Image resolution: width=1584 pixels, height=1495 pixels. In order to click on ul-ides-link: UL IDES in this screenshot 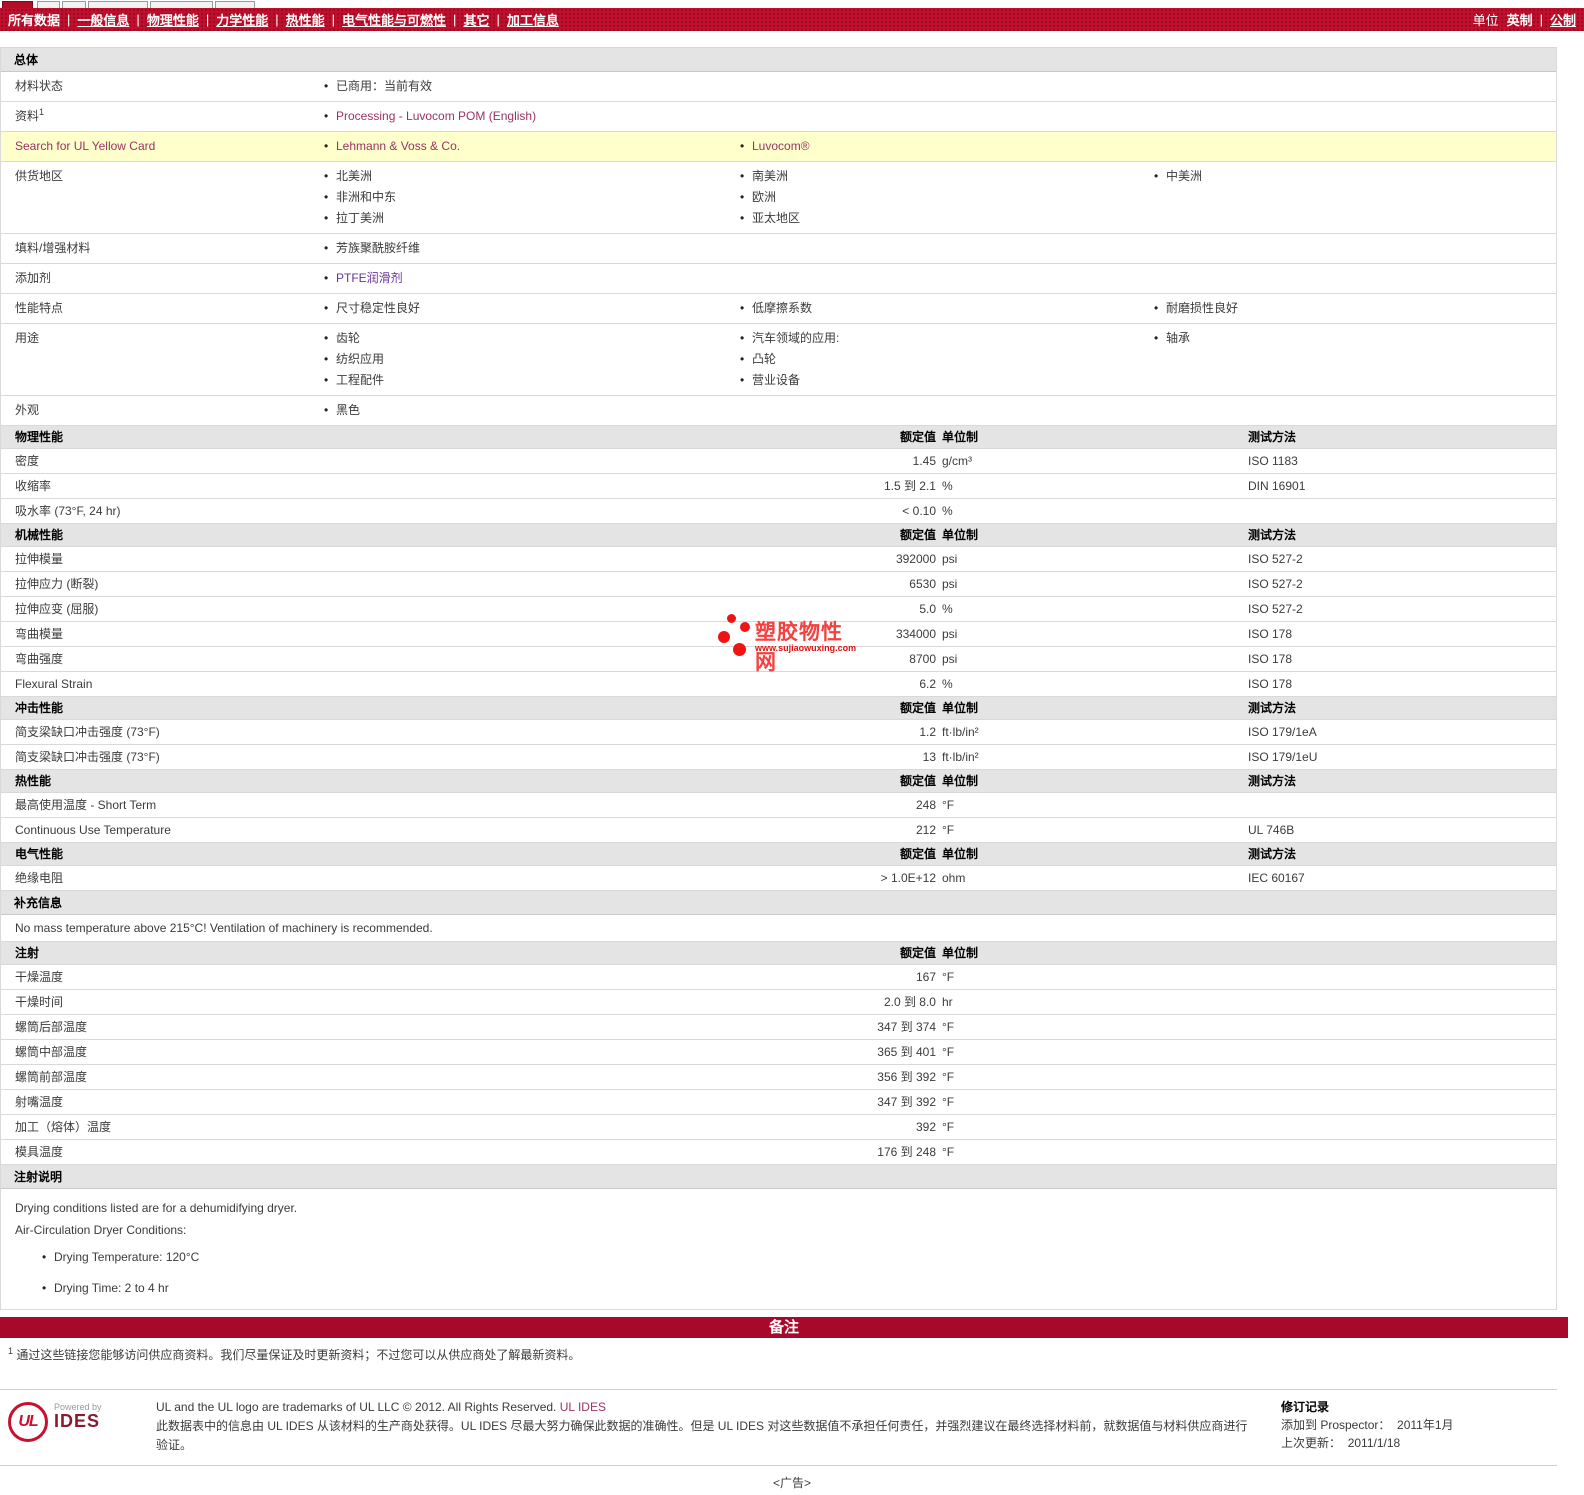, I will do `click(583, 1407)`.